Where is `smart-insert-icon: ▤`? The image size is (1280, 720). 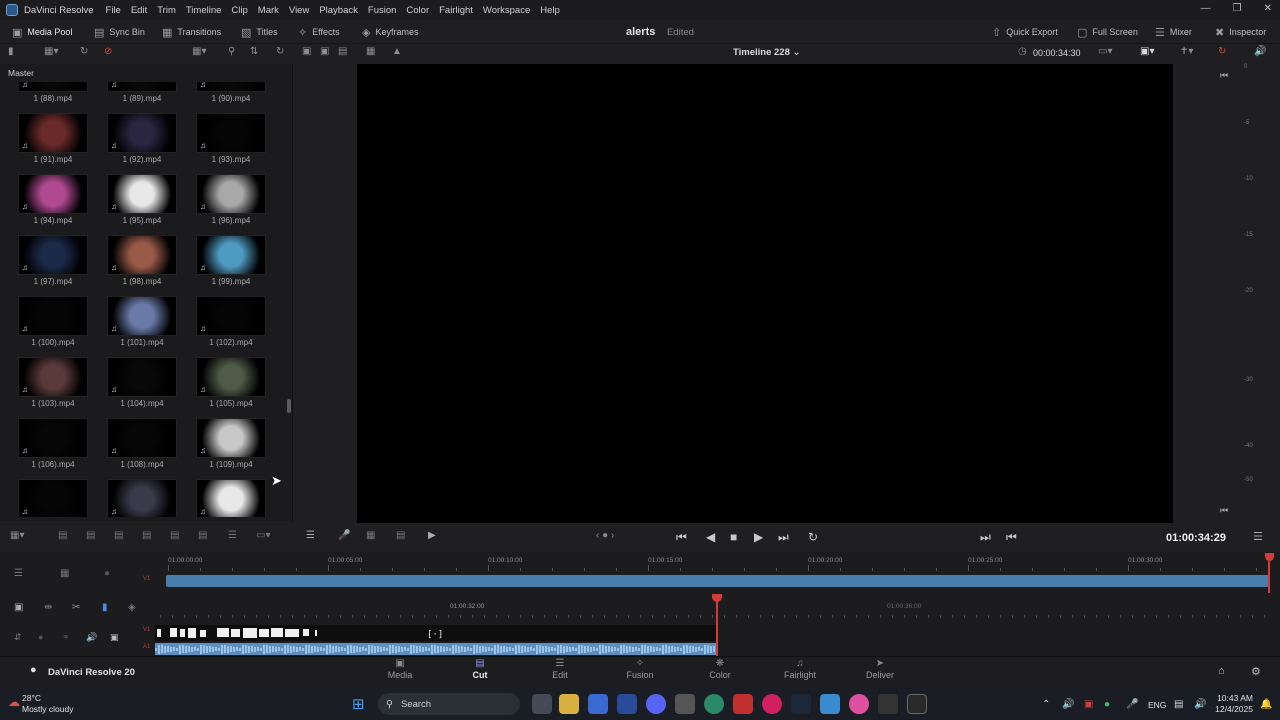
smart-insert-icon: ▤ is located at coordinates (62, 535).